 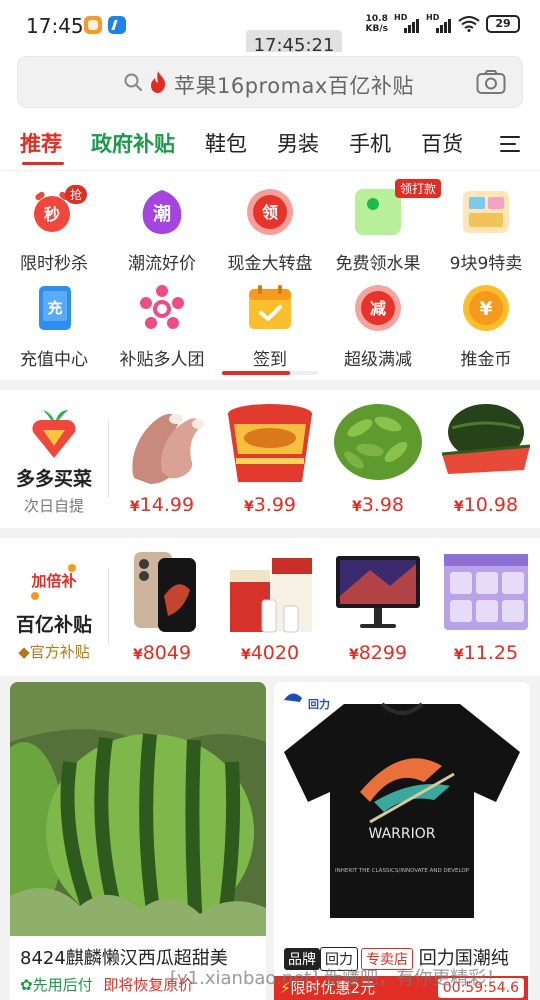 I want to click on category-cash-wheel: 领 现金大转盘, so click(x=270, y=230).